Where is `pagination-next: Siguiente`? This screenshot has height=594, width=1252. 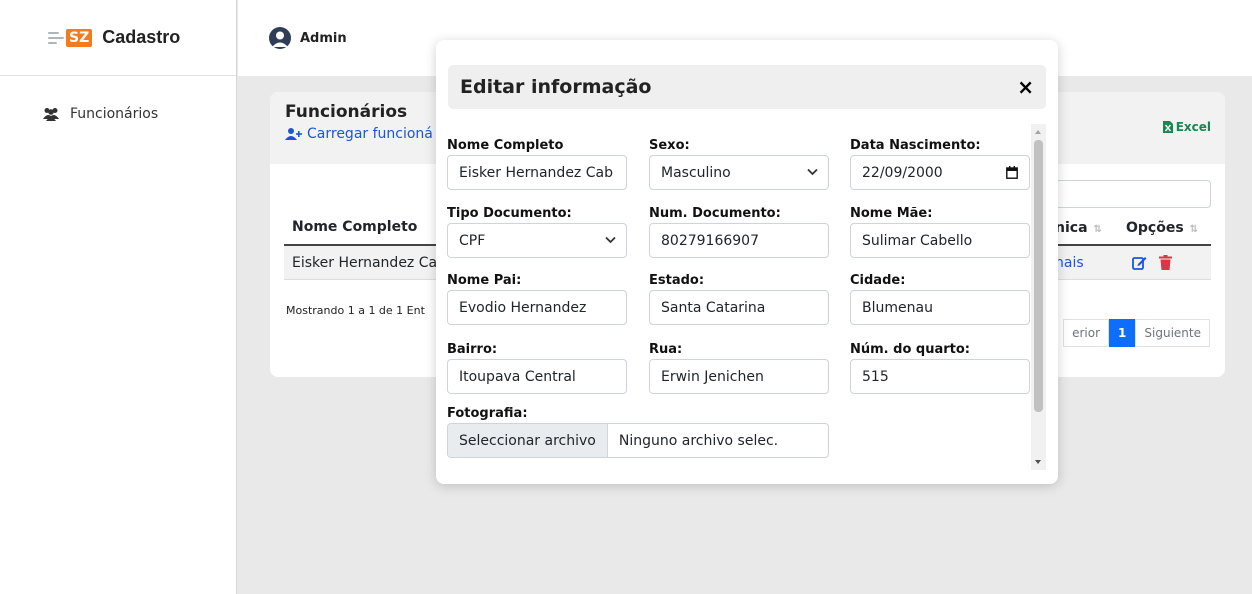
pagination-next: Siguiente is located at coordinates (1172, 333).